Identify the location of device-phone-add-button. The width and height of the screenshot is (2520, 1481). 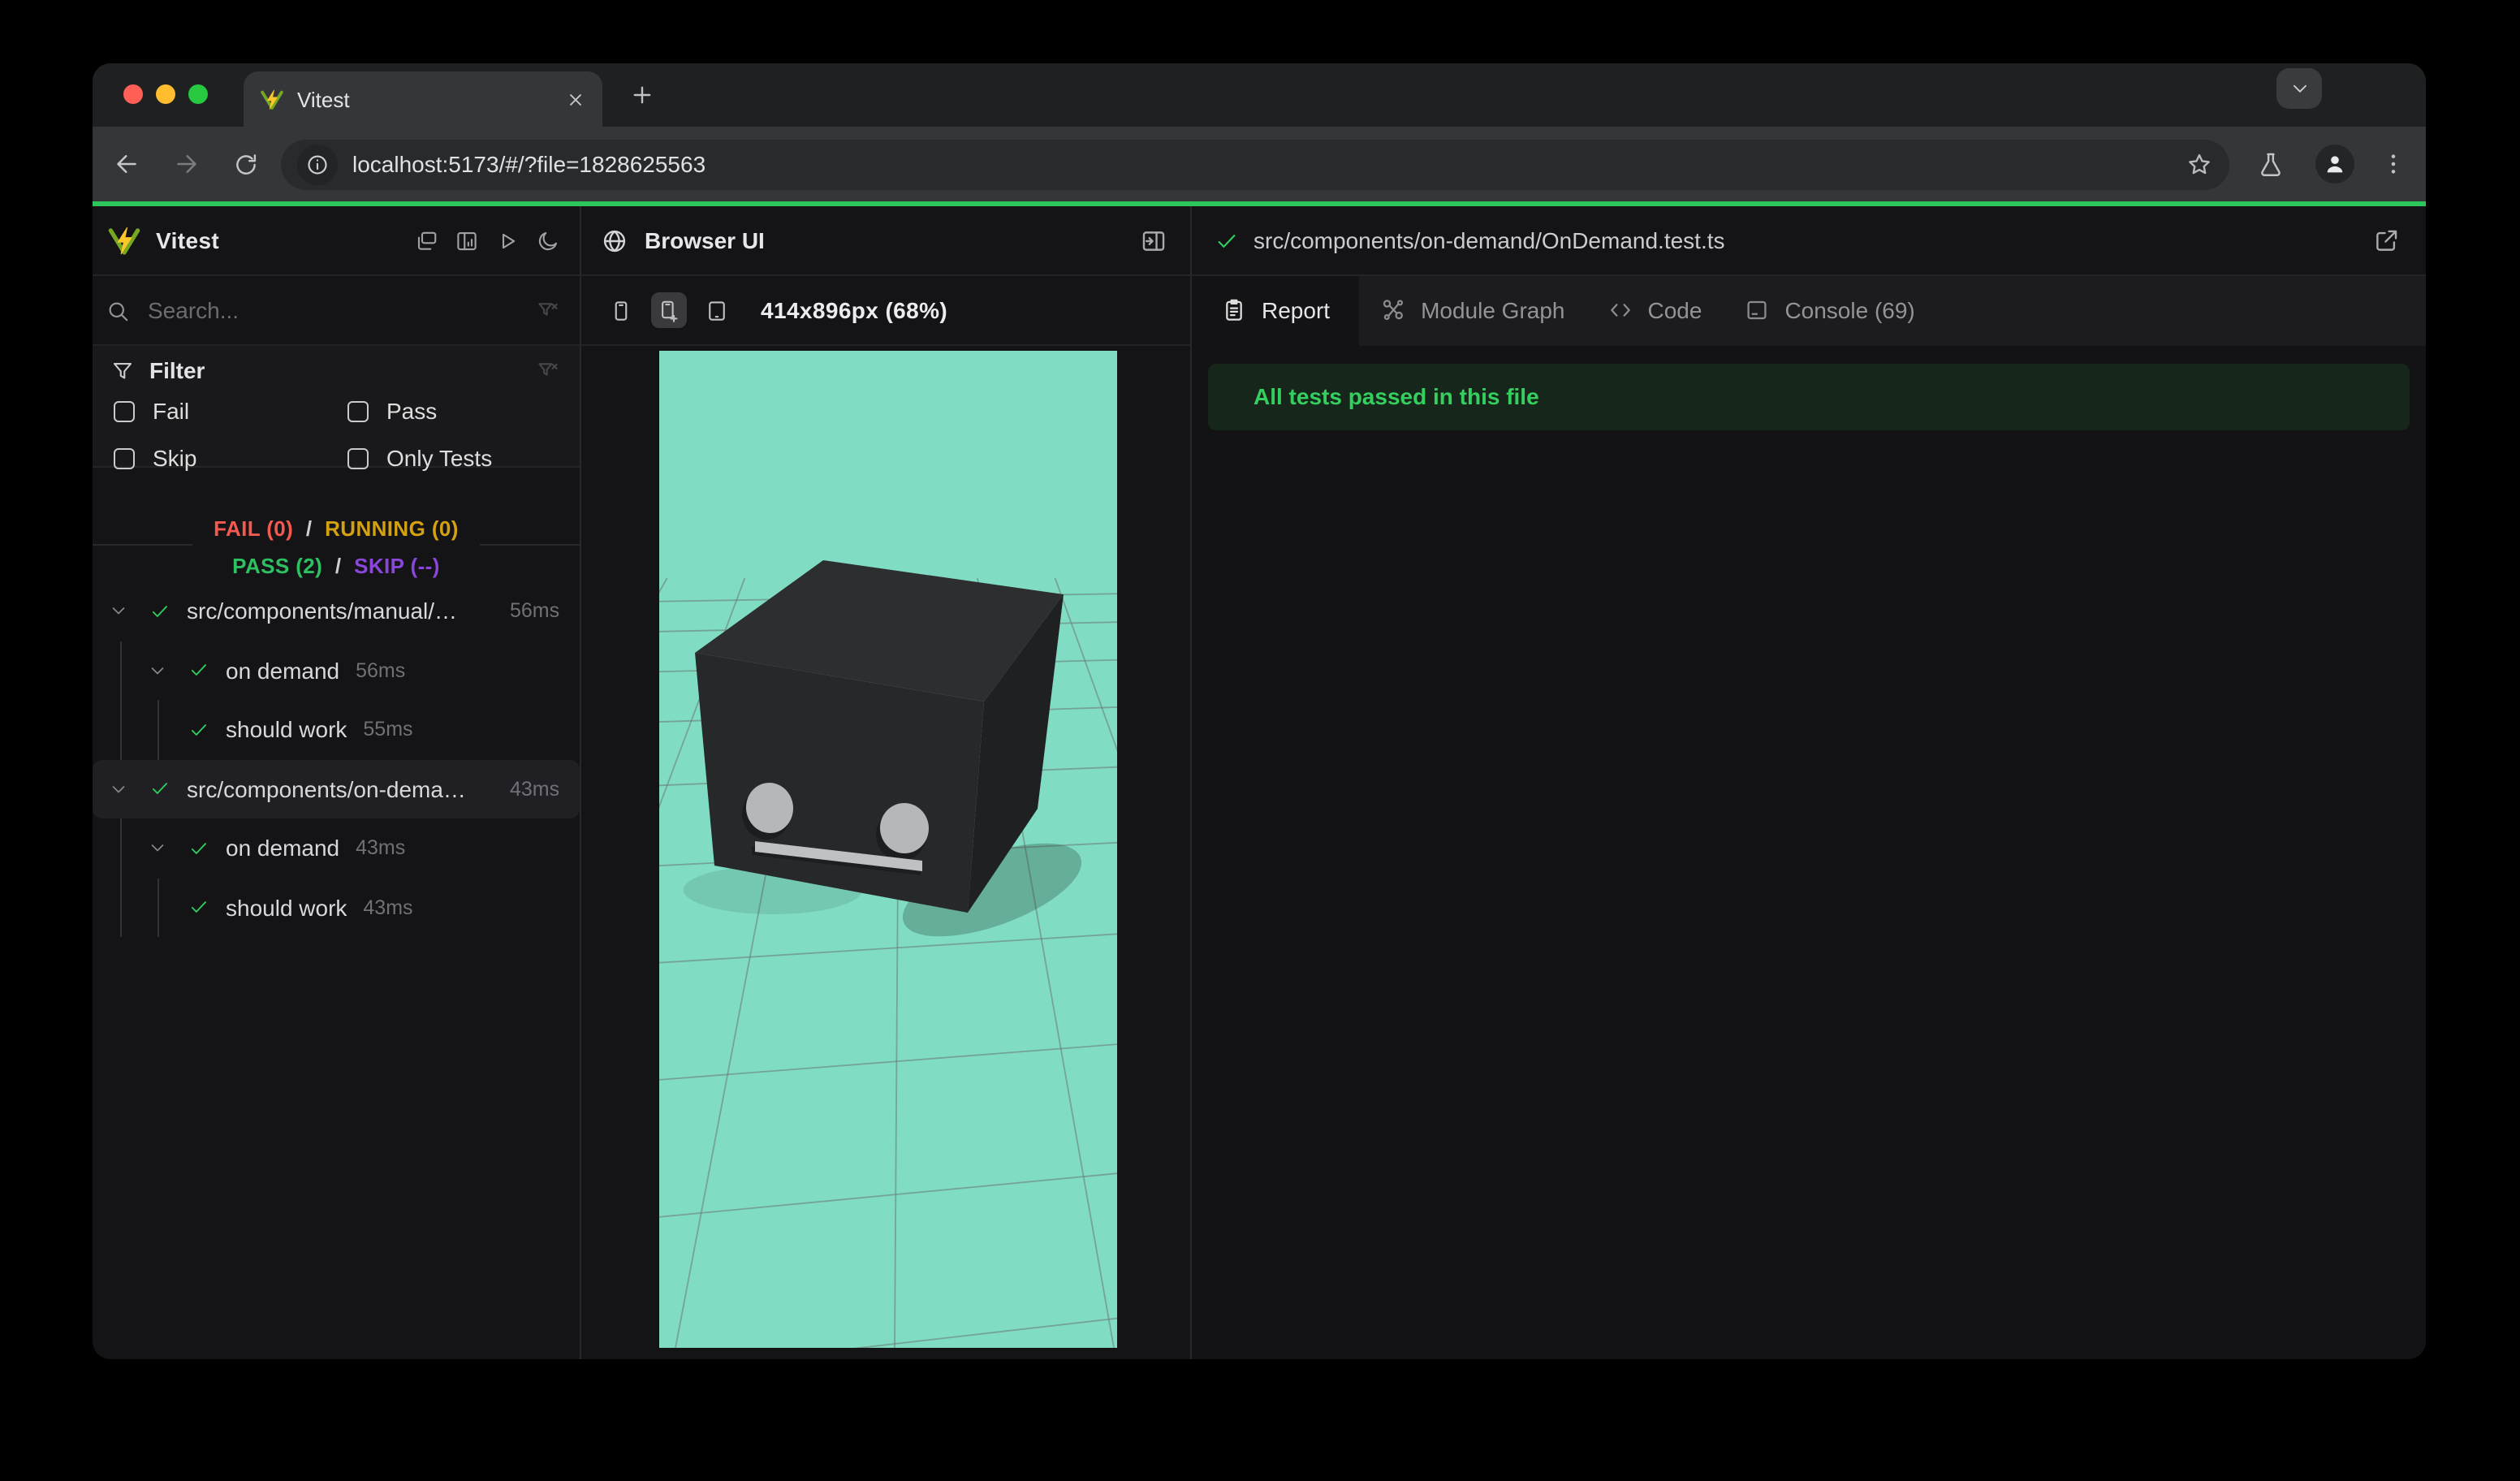
(668, 310).